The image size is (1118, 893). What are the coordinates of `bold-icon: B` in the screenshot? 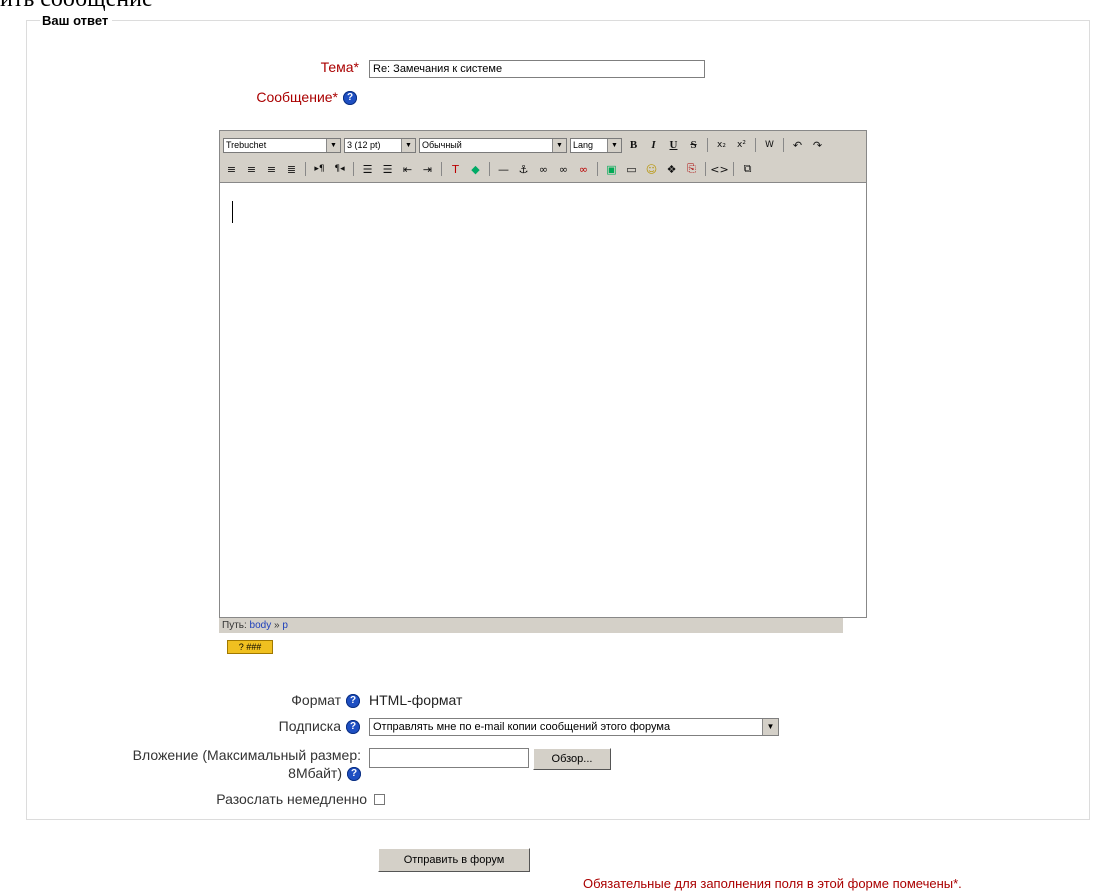 It's located at (633, 145).